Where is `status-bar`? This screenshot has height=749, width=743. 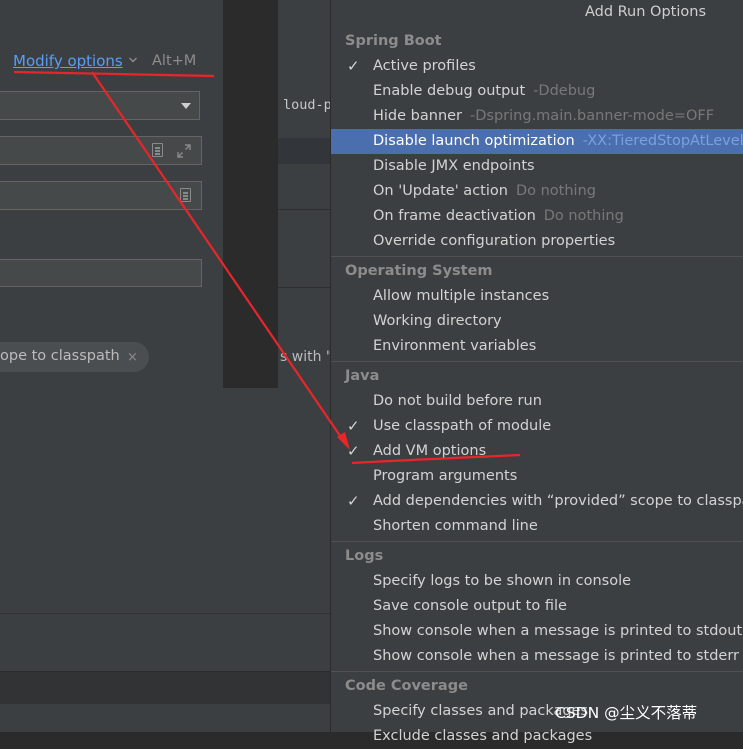 status-bar is located at coordinates (165, 687).